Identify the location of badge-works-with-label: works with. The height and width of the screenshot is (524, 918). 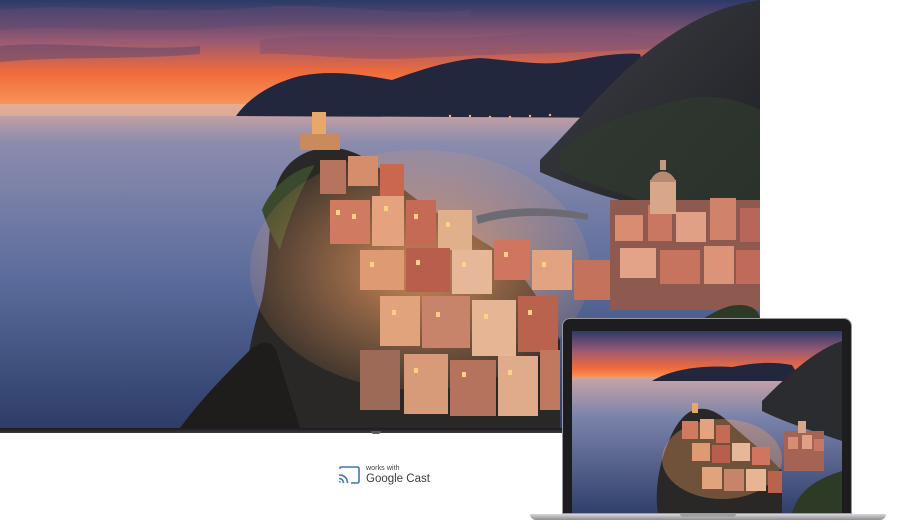
(383, 468).